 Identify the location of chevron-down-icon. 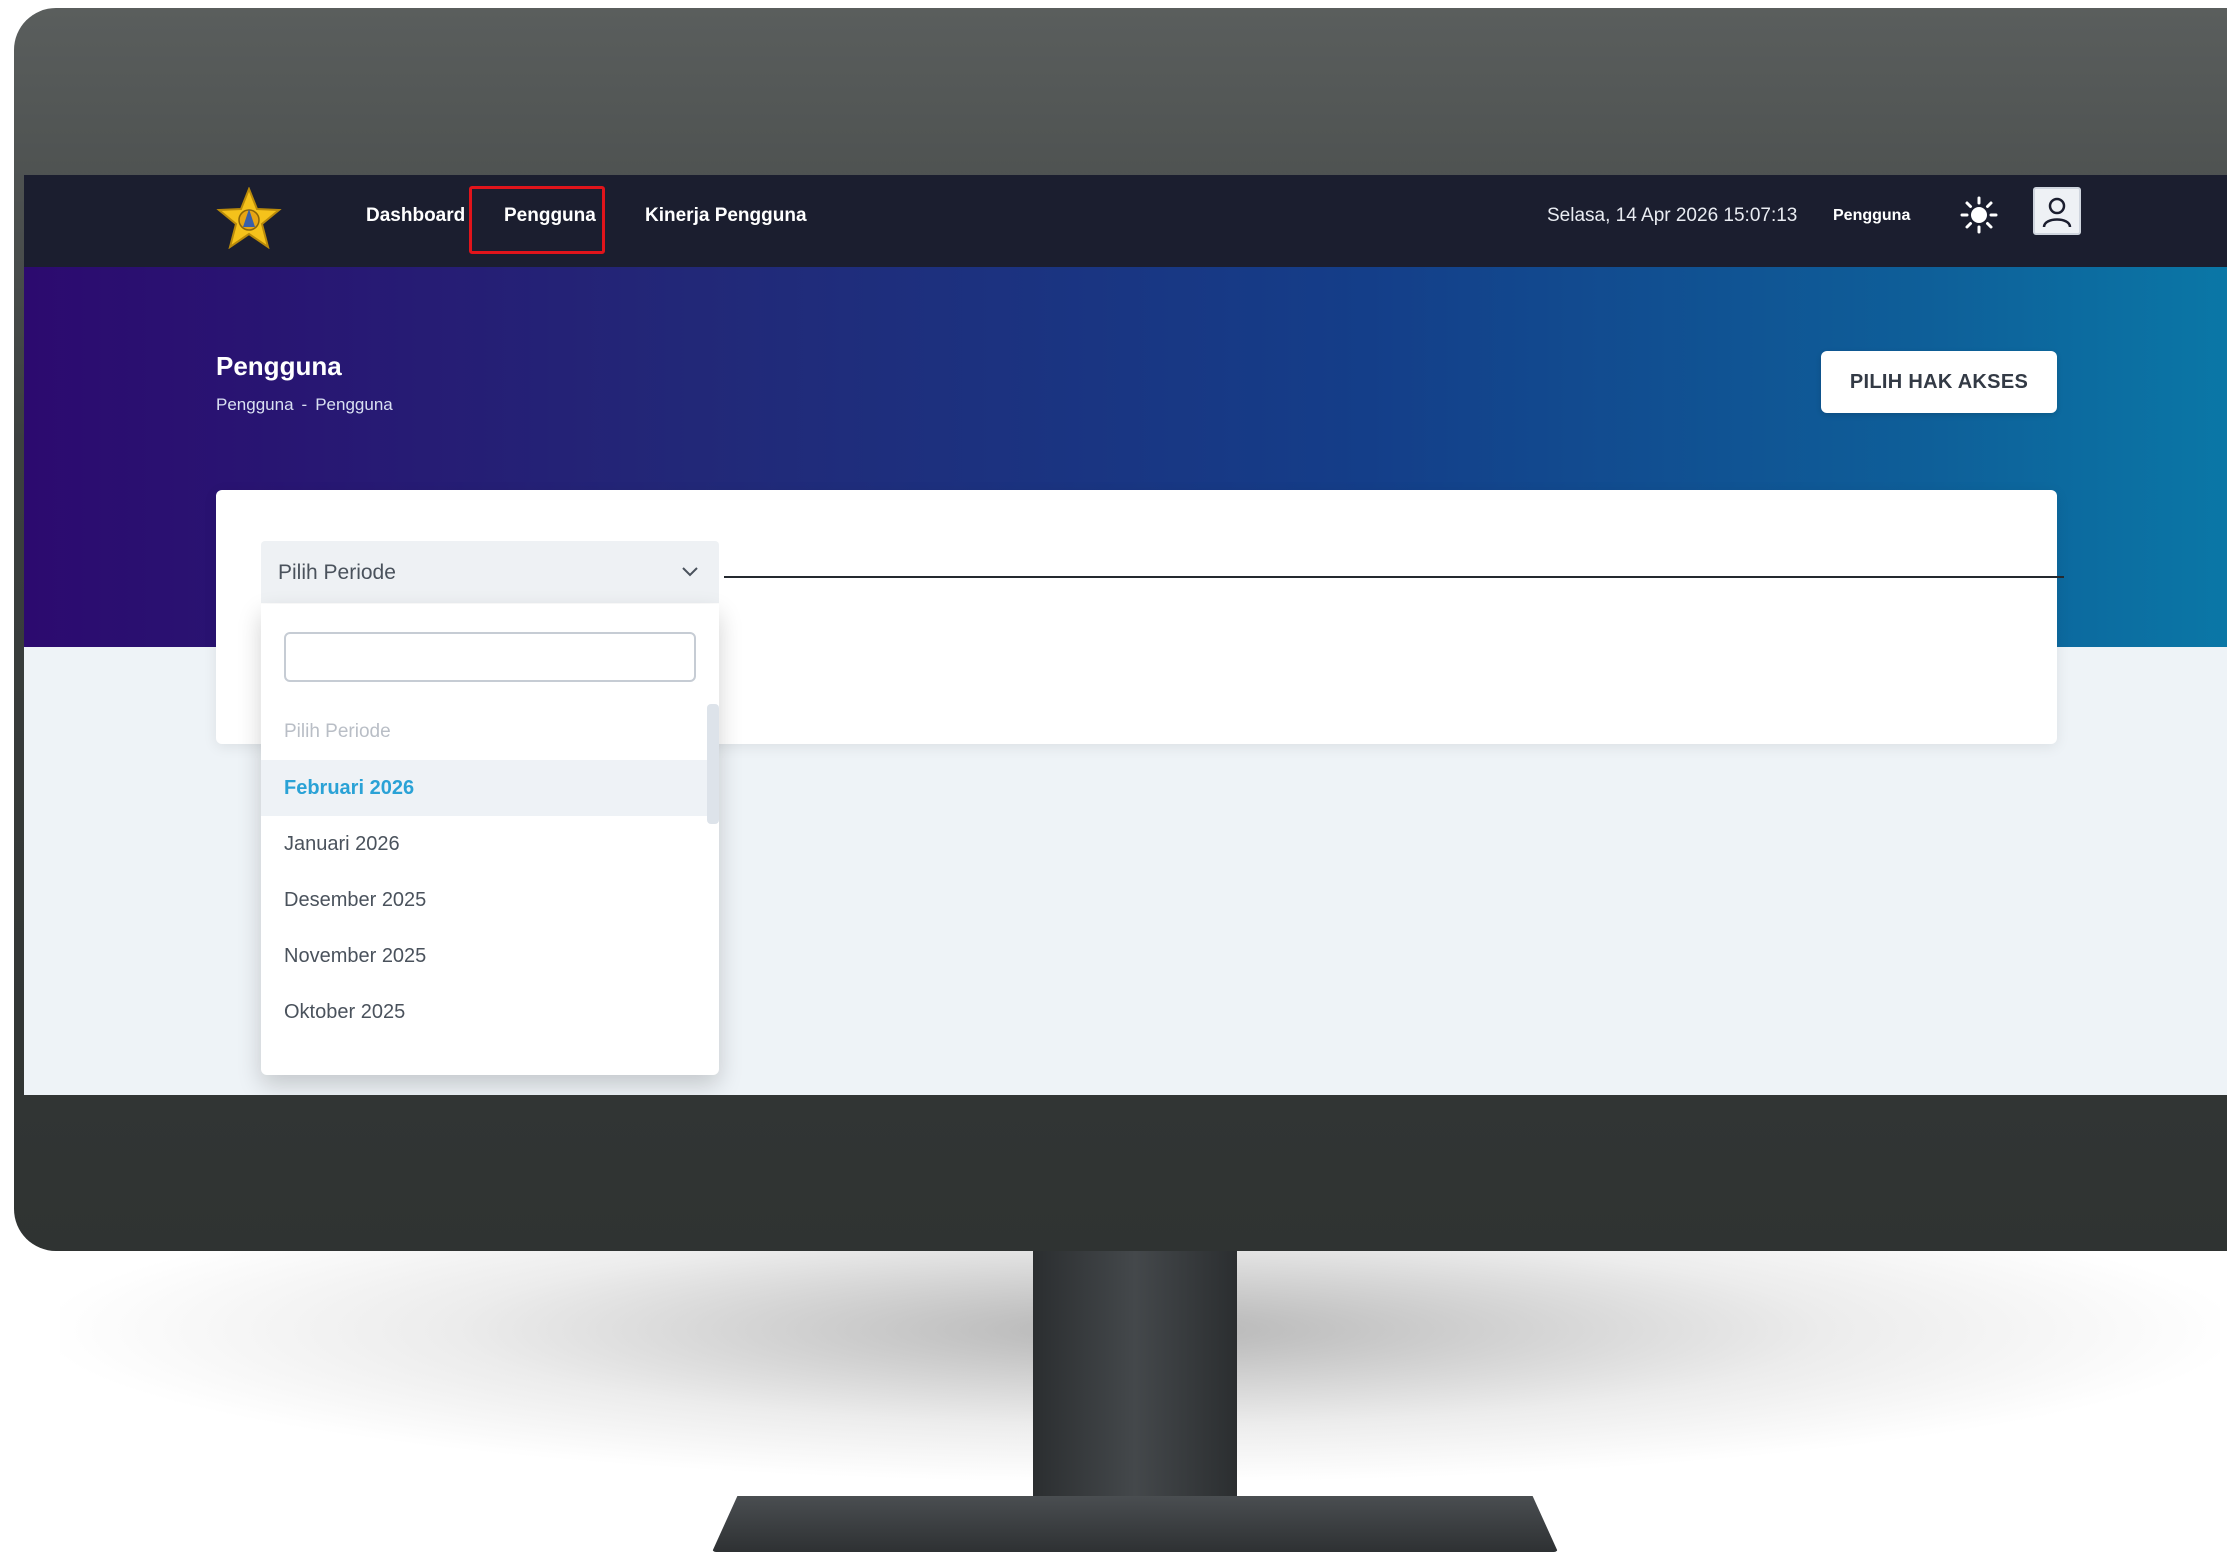
(690, 572).